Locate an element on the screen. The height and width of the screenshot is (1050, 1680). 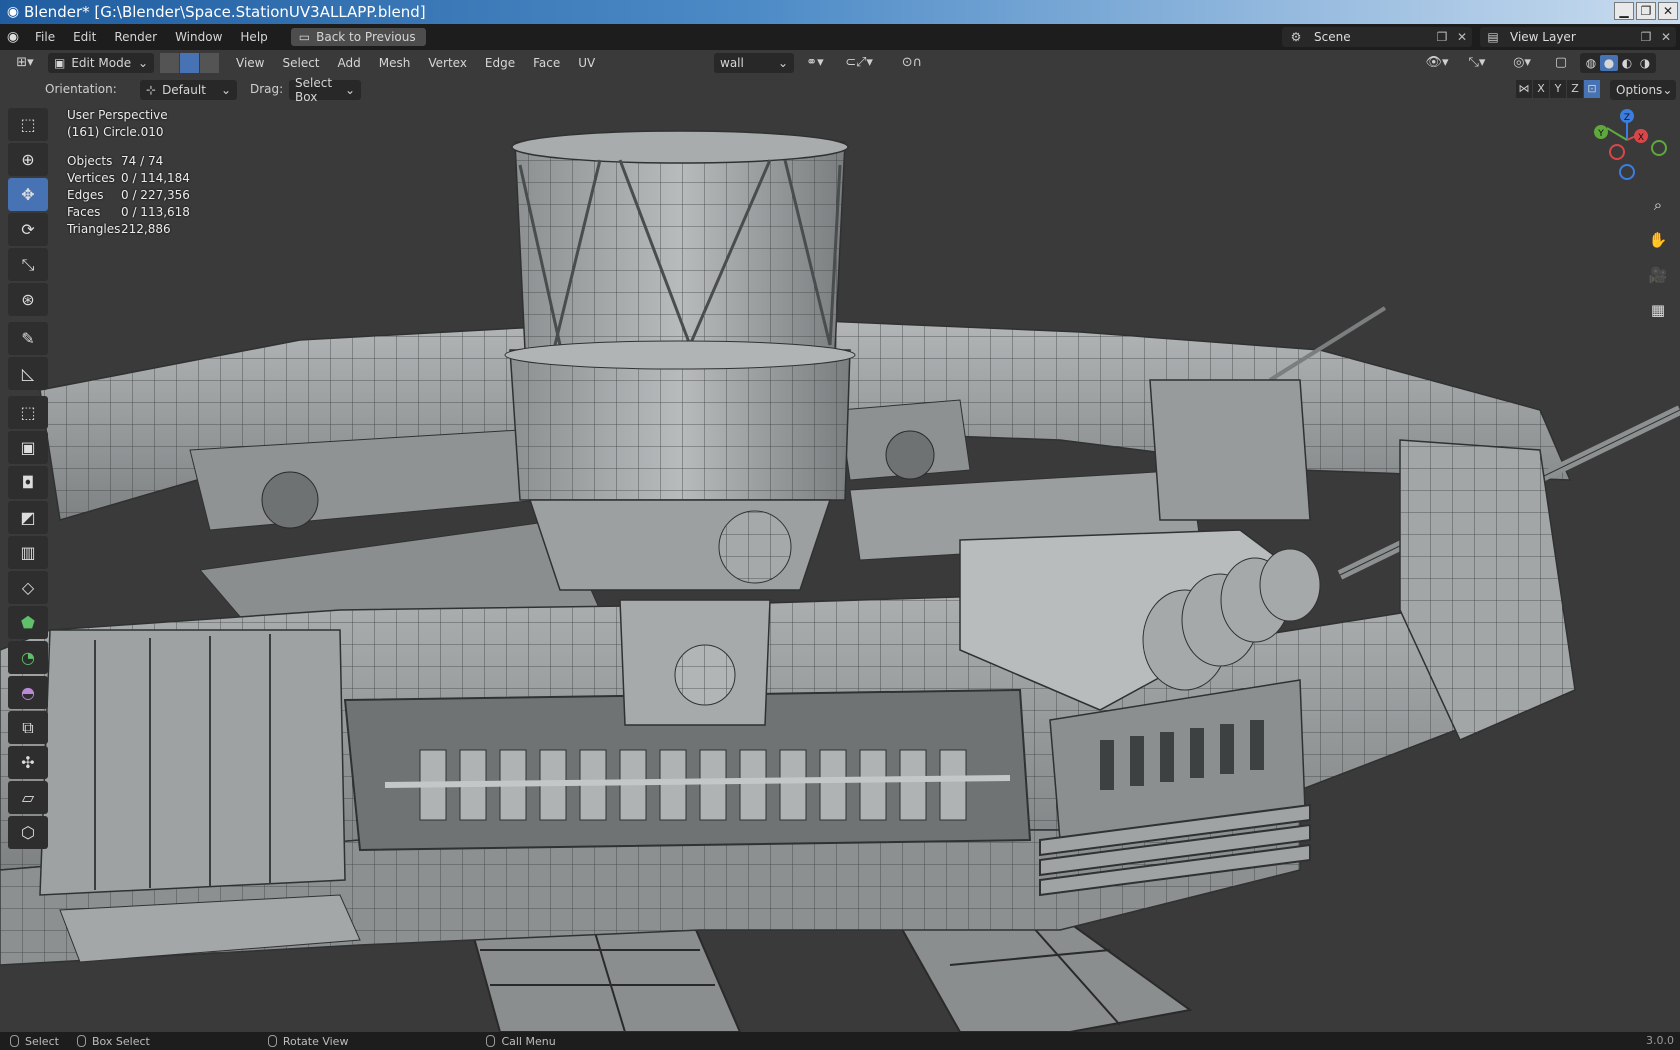
menu-add: Add is located at coordinates (349, 63).